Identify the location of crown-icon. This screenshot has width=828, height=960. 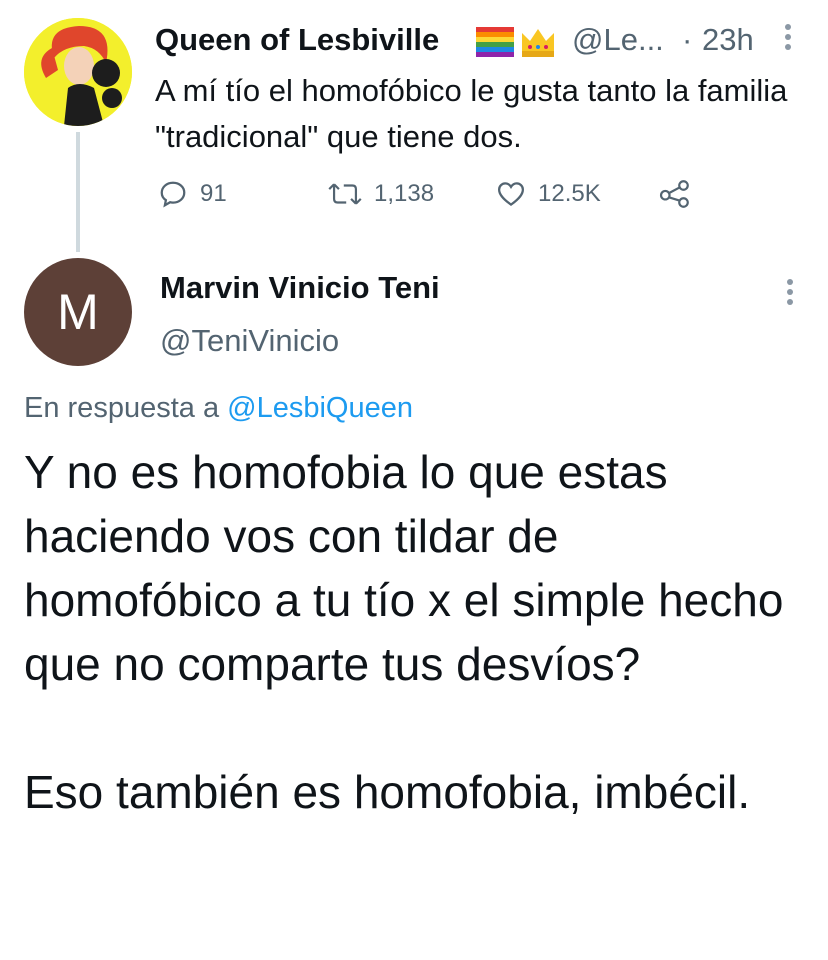
(538, 43).